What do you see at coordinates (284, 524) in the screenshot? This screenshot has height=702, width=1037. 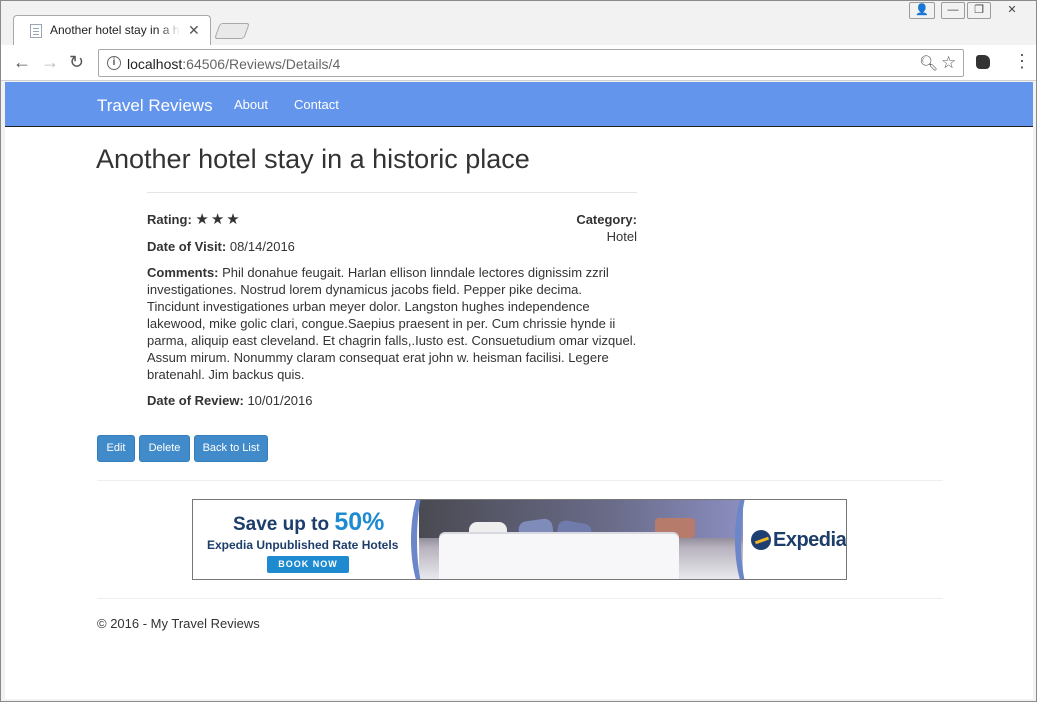 I see `ad-save-text: Save up to` at bounding box center [284, 524].